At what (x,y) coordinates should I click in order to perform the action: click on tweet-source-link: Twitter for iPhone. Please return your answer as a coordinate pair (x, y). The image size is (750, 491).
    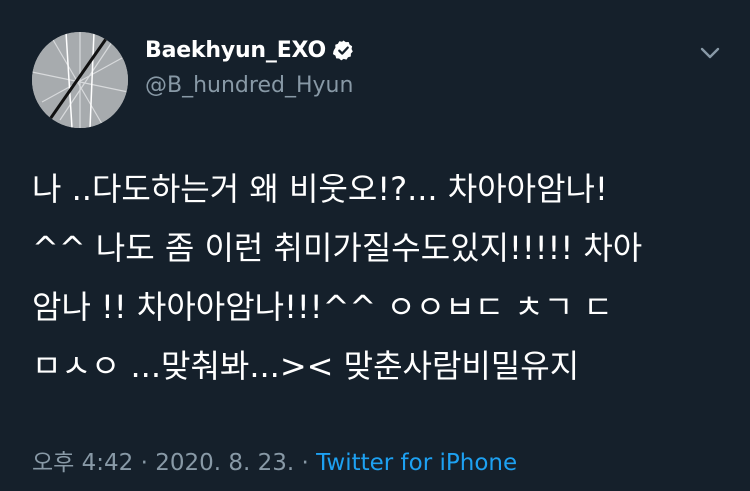
    Looking at the image, I should click on (416, 463).